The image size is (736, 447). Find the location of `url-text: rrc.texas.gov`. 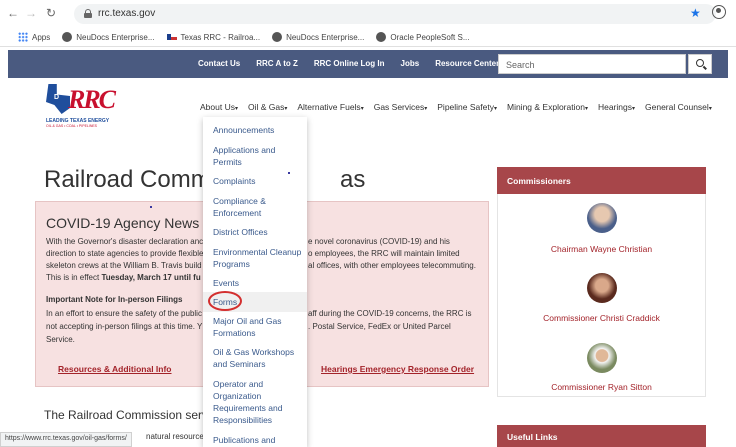

url-text: rrc.texas.gov is located at coordinates (126, 13).